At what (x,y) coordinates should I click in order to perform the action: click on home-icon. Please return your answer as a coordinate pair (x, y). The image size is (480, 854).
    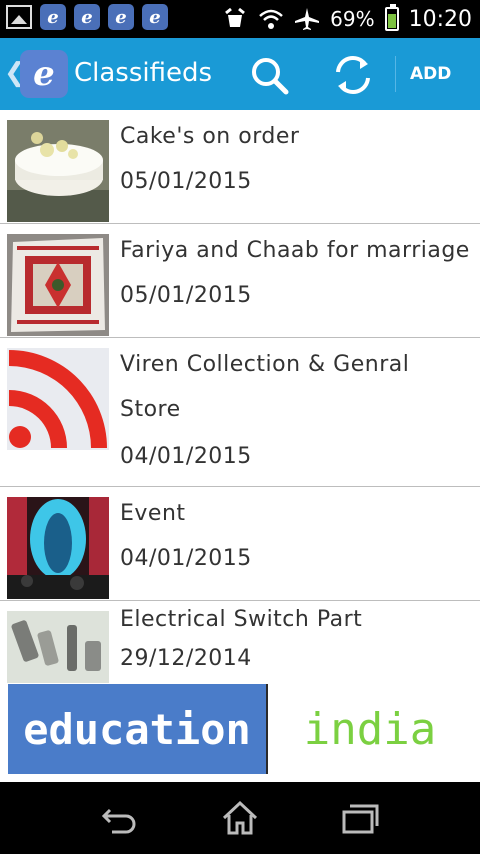
    Looking at the image, I should click on (240, 818).